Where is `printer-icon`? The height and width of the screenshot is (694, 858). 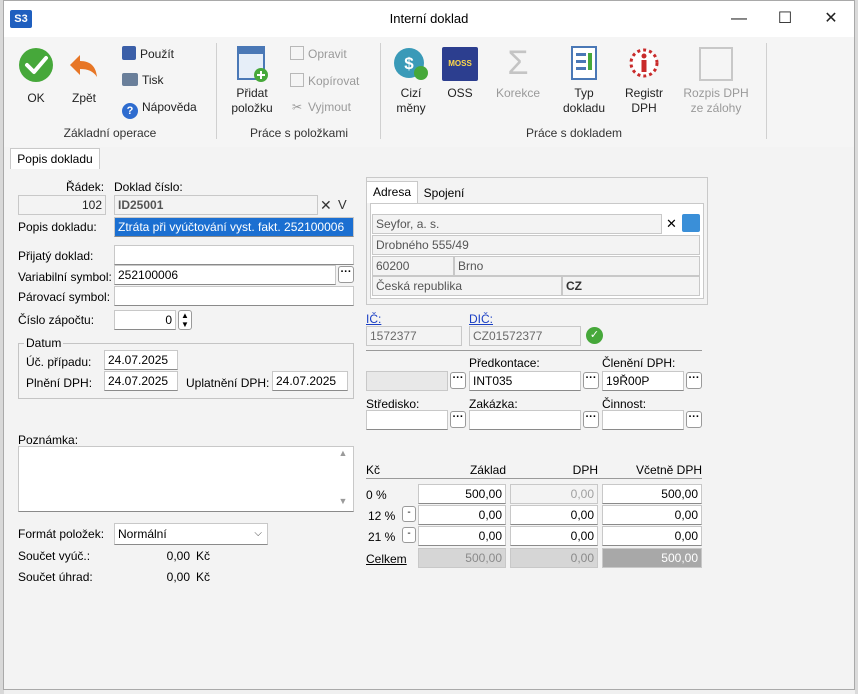 printer-icon is located at coordinates (130, 79).